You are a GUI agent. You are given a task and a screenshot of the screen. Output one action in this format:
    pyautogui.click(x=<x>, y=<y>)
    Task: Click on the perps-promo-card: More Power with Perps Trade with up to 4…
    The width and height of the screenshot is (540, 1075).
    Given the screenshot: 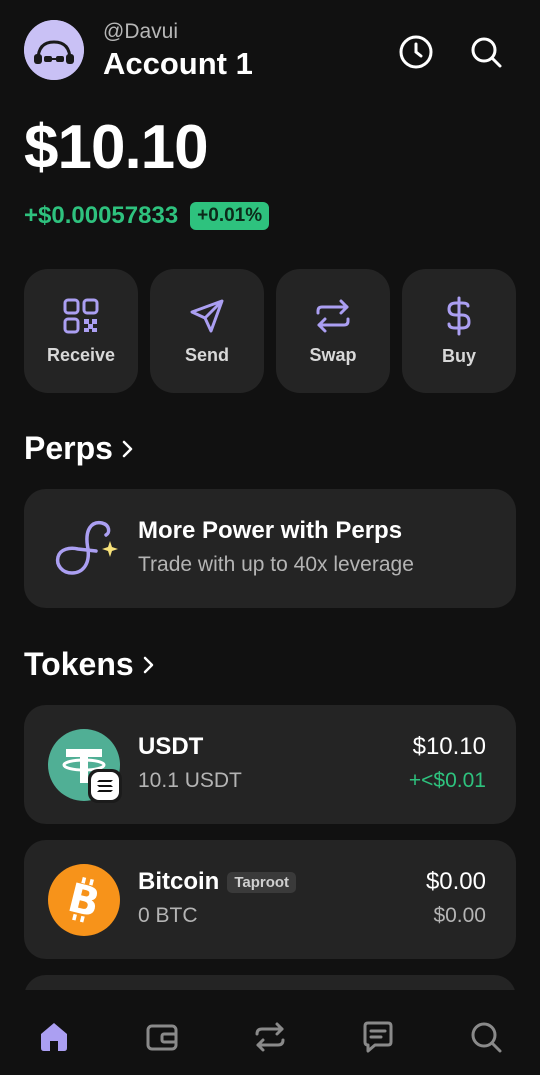 What is the action you would take?
    pyautogui.click(x=270, y=548)
    